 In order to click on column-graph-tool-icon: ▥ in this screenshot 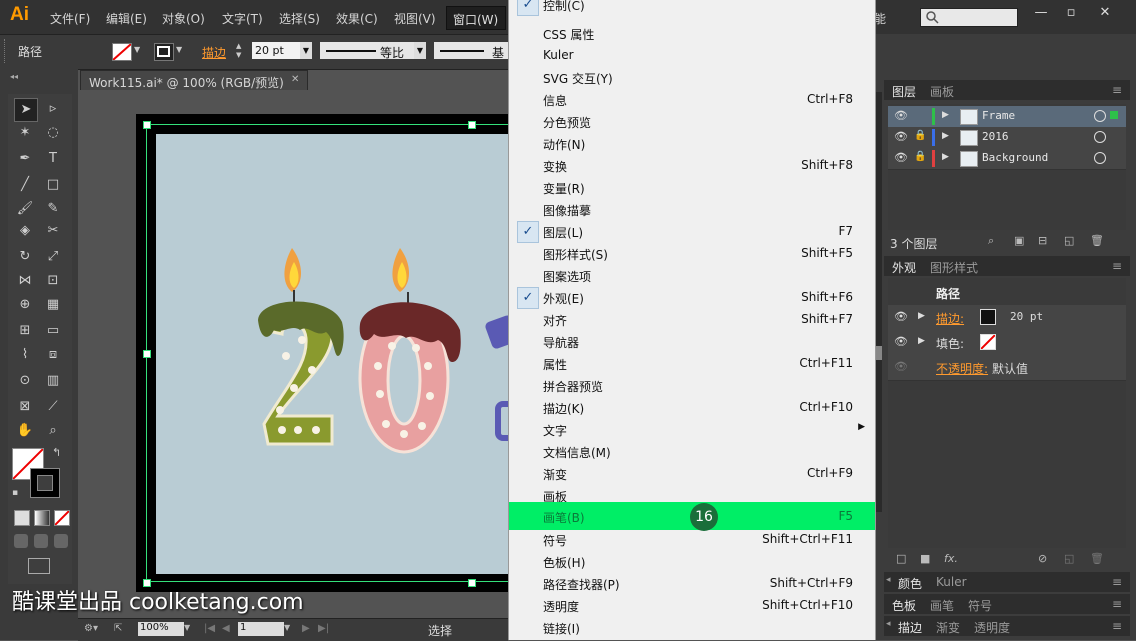, I will do `click(53, 381)`.